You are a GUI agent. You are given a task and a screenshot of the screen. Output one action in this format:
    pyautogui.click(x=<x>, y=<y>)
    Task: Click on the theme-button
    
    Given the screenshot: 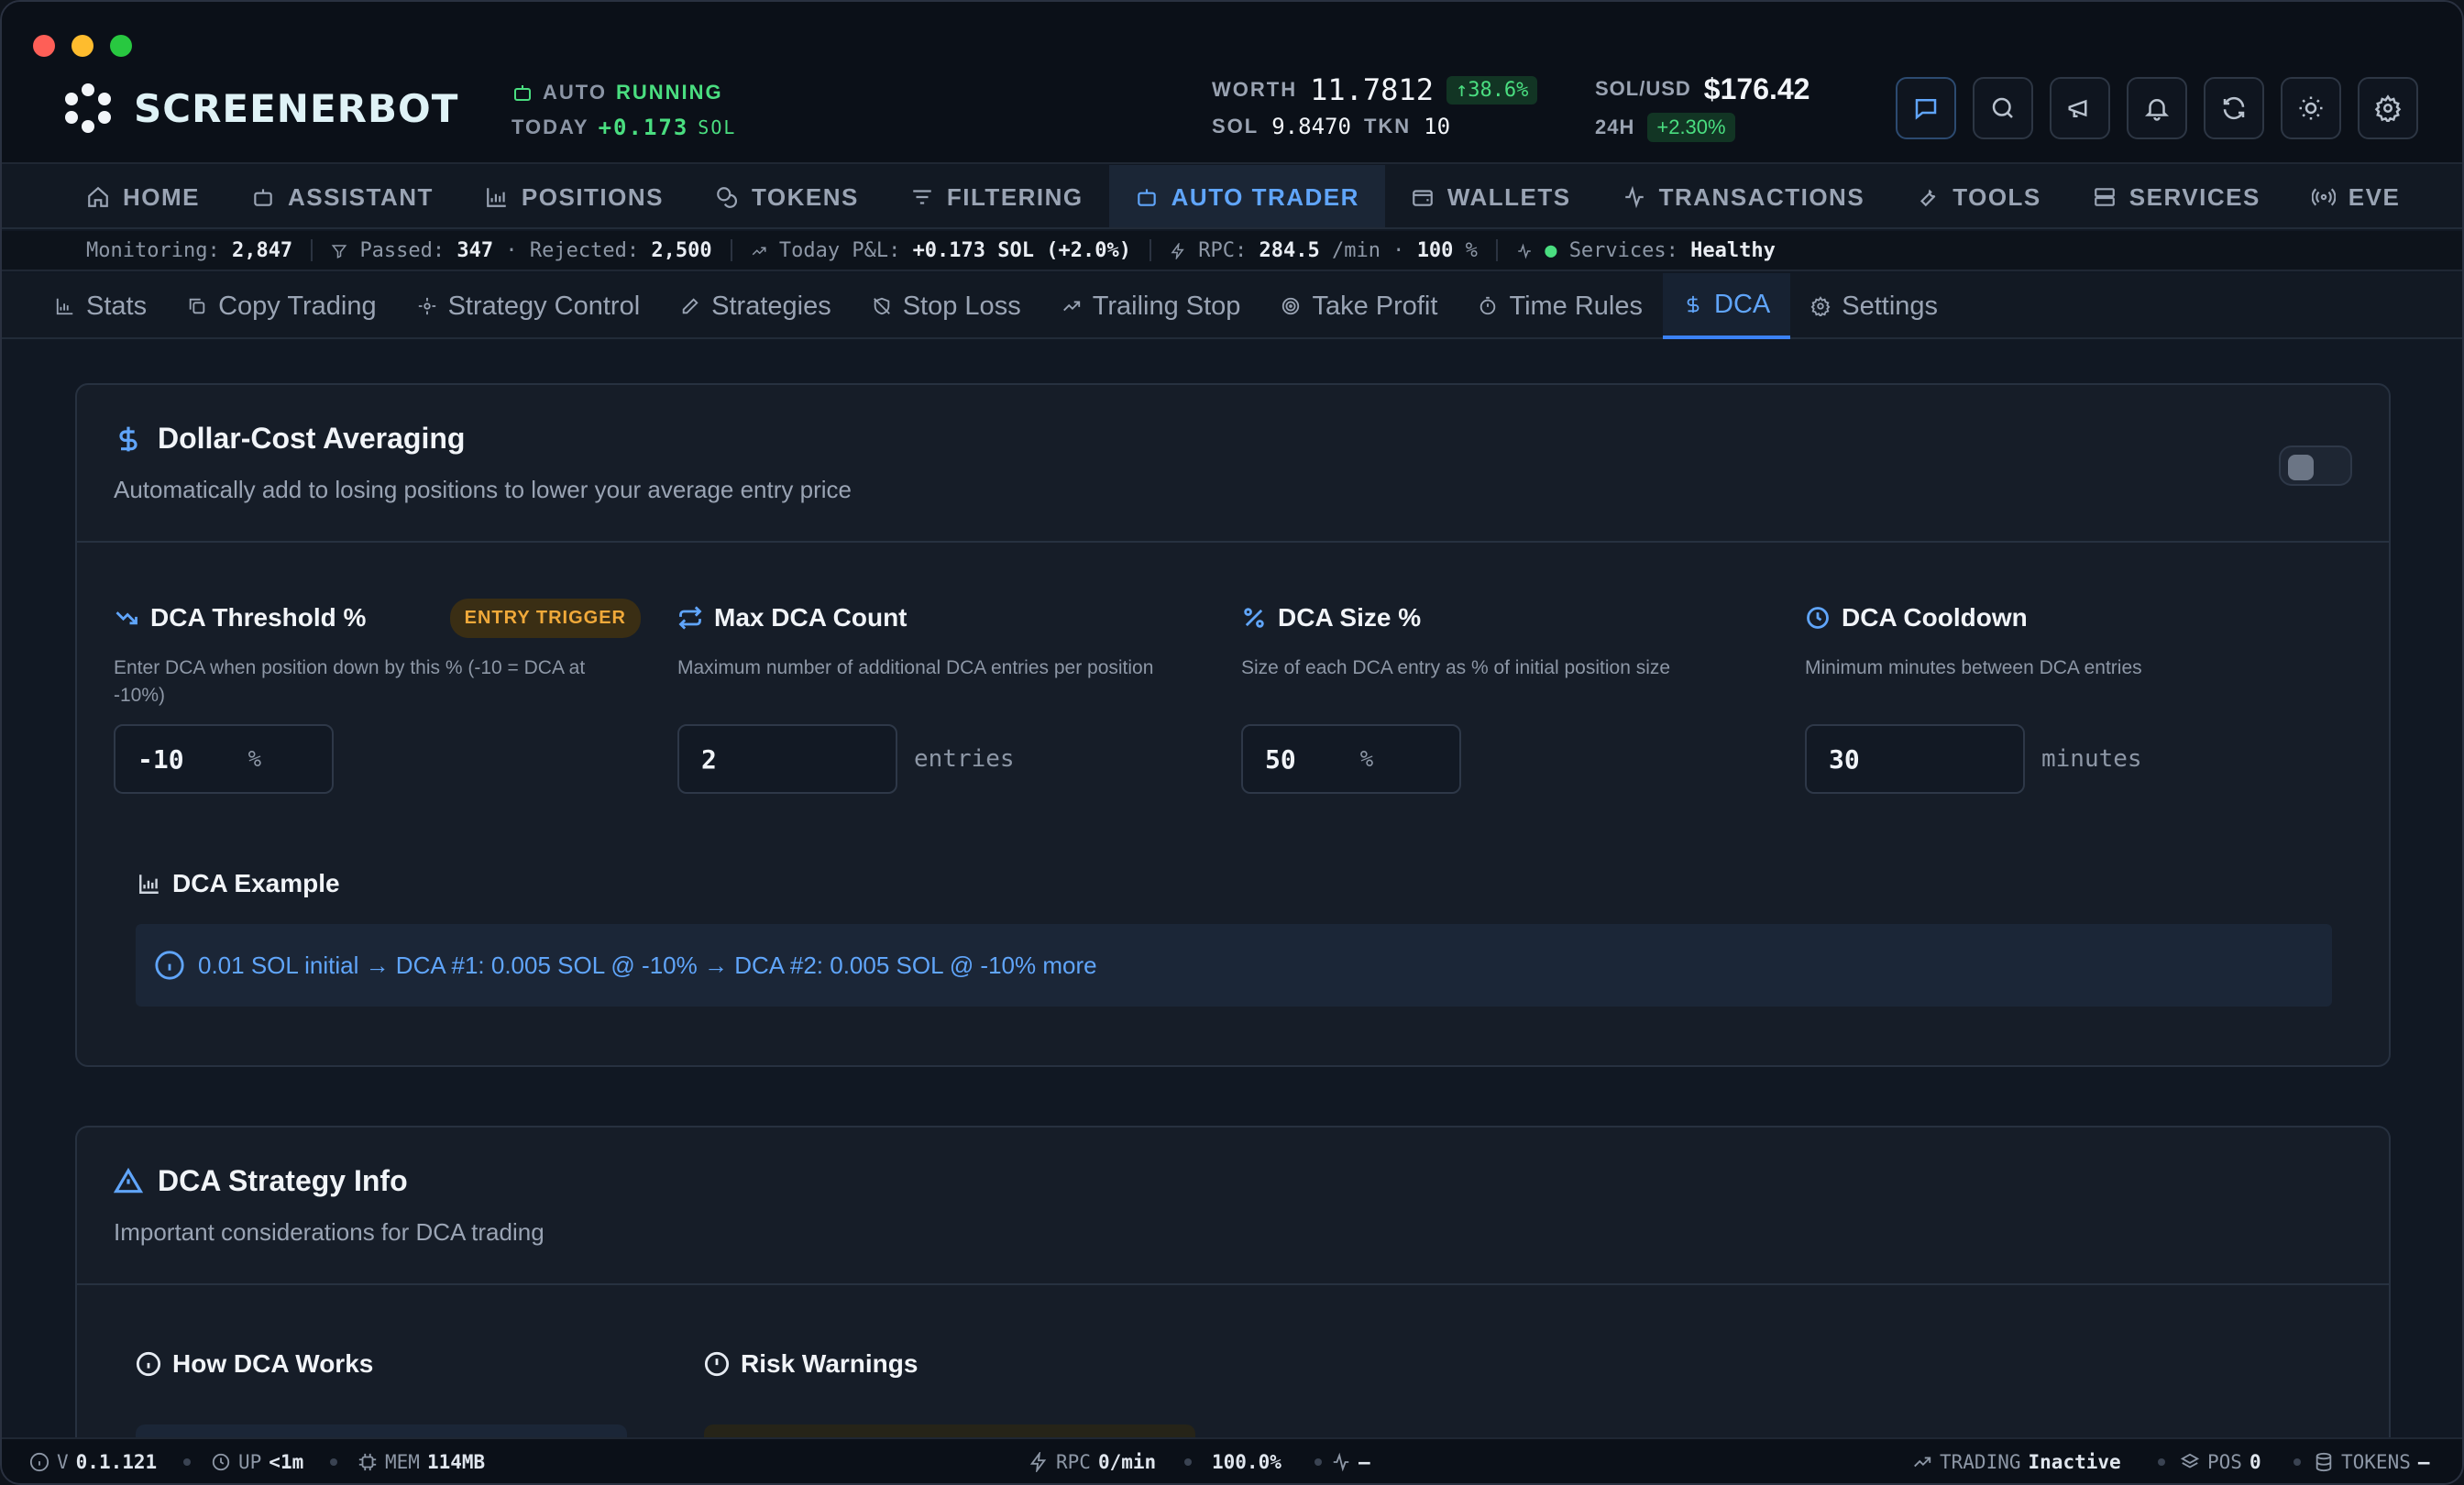 What is the action you would take?
    pyautogui.click(x=2311, y=108)
    